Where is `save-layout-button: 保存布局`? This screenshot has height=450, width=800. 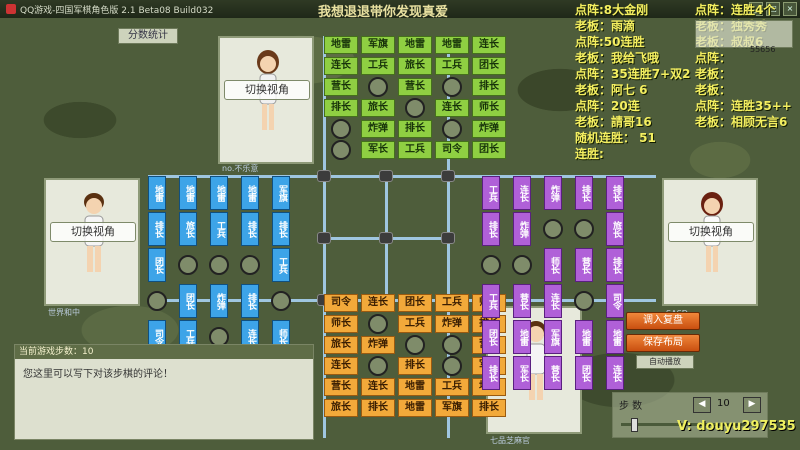
save-layout-button: 保存布局 is located at coordinates (663, 343).